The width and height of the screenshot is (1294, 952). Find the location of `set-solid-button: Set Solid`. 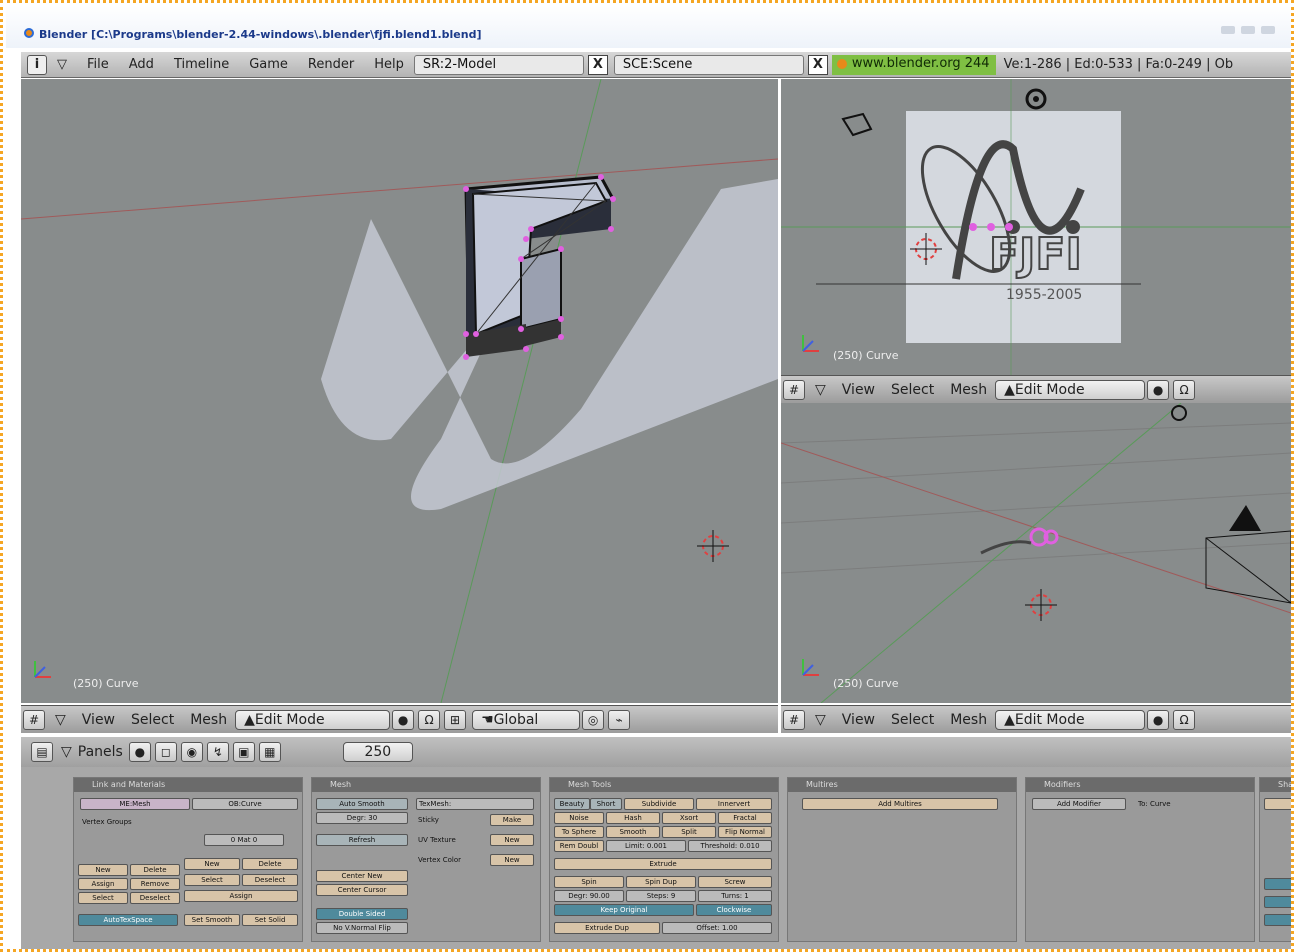

set-solid-button: Set Solid is located at coordinates (270, 920).